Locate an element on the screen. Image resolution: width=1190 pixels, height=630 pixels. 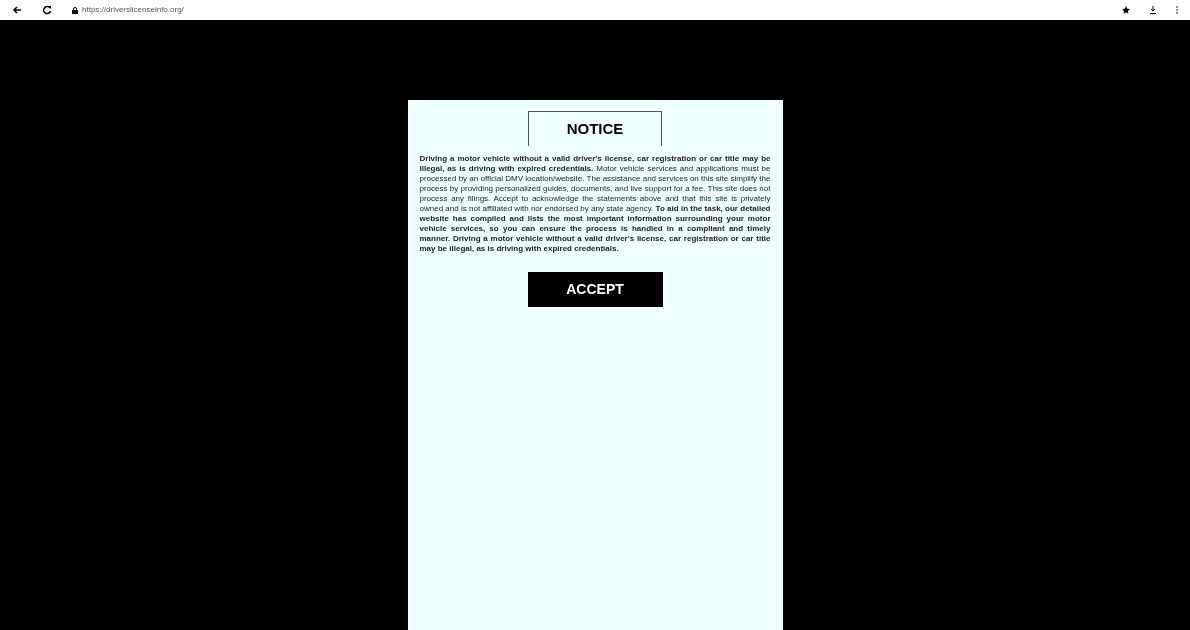
notice-title: NOTICE is located at coordinates (595, 128).